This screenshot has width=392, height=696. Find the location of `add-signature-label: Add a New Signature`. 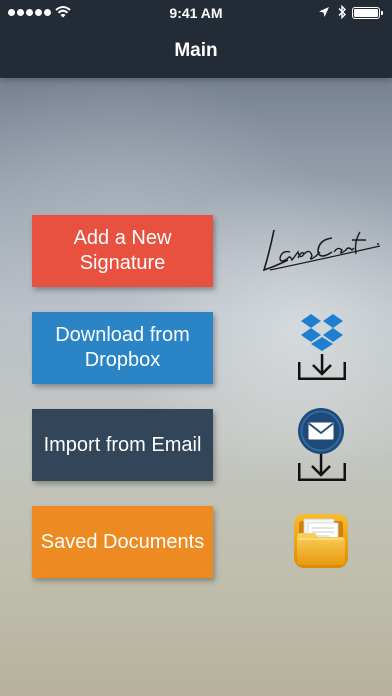

add-signature-label: Add a New Signature is located at coordinates (122, 250).